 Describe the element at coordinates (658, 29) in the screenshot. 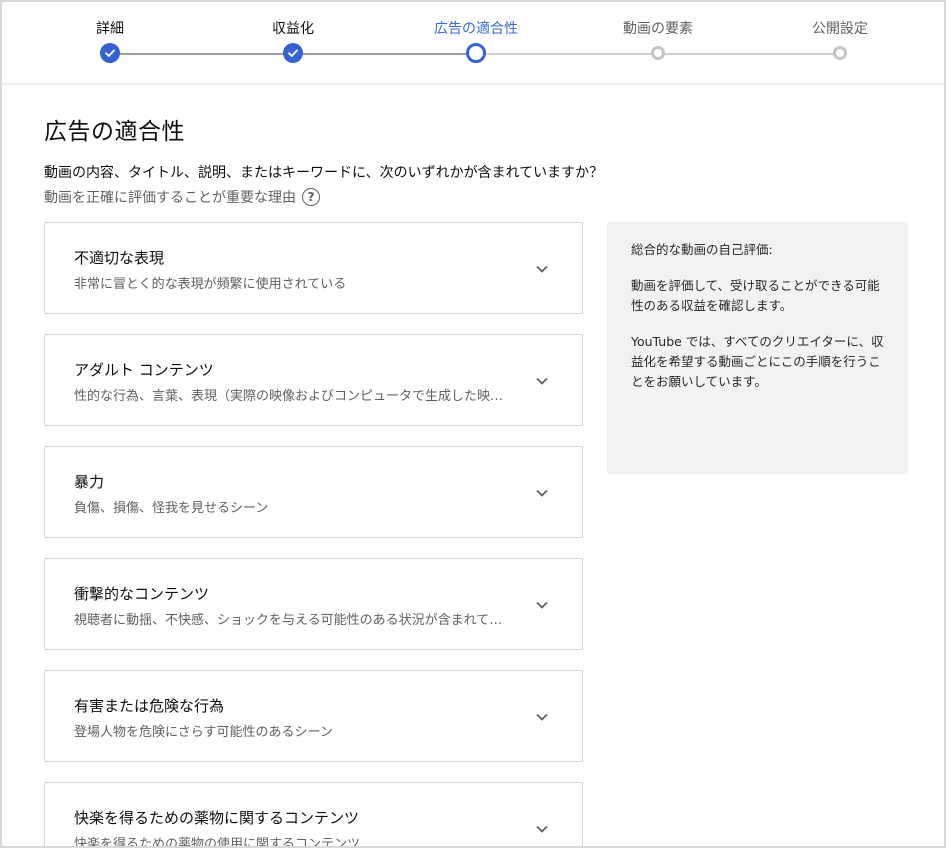

I see `step-label: 動画の要素` at that location.